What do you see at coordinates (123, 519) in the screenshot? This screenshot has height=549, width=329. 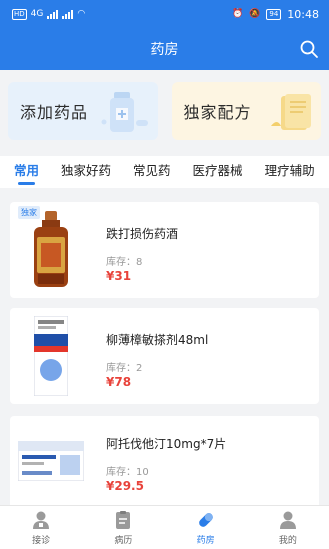 I see `clipboard-icon` at bounding box center [123, 519].